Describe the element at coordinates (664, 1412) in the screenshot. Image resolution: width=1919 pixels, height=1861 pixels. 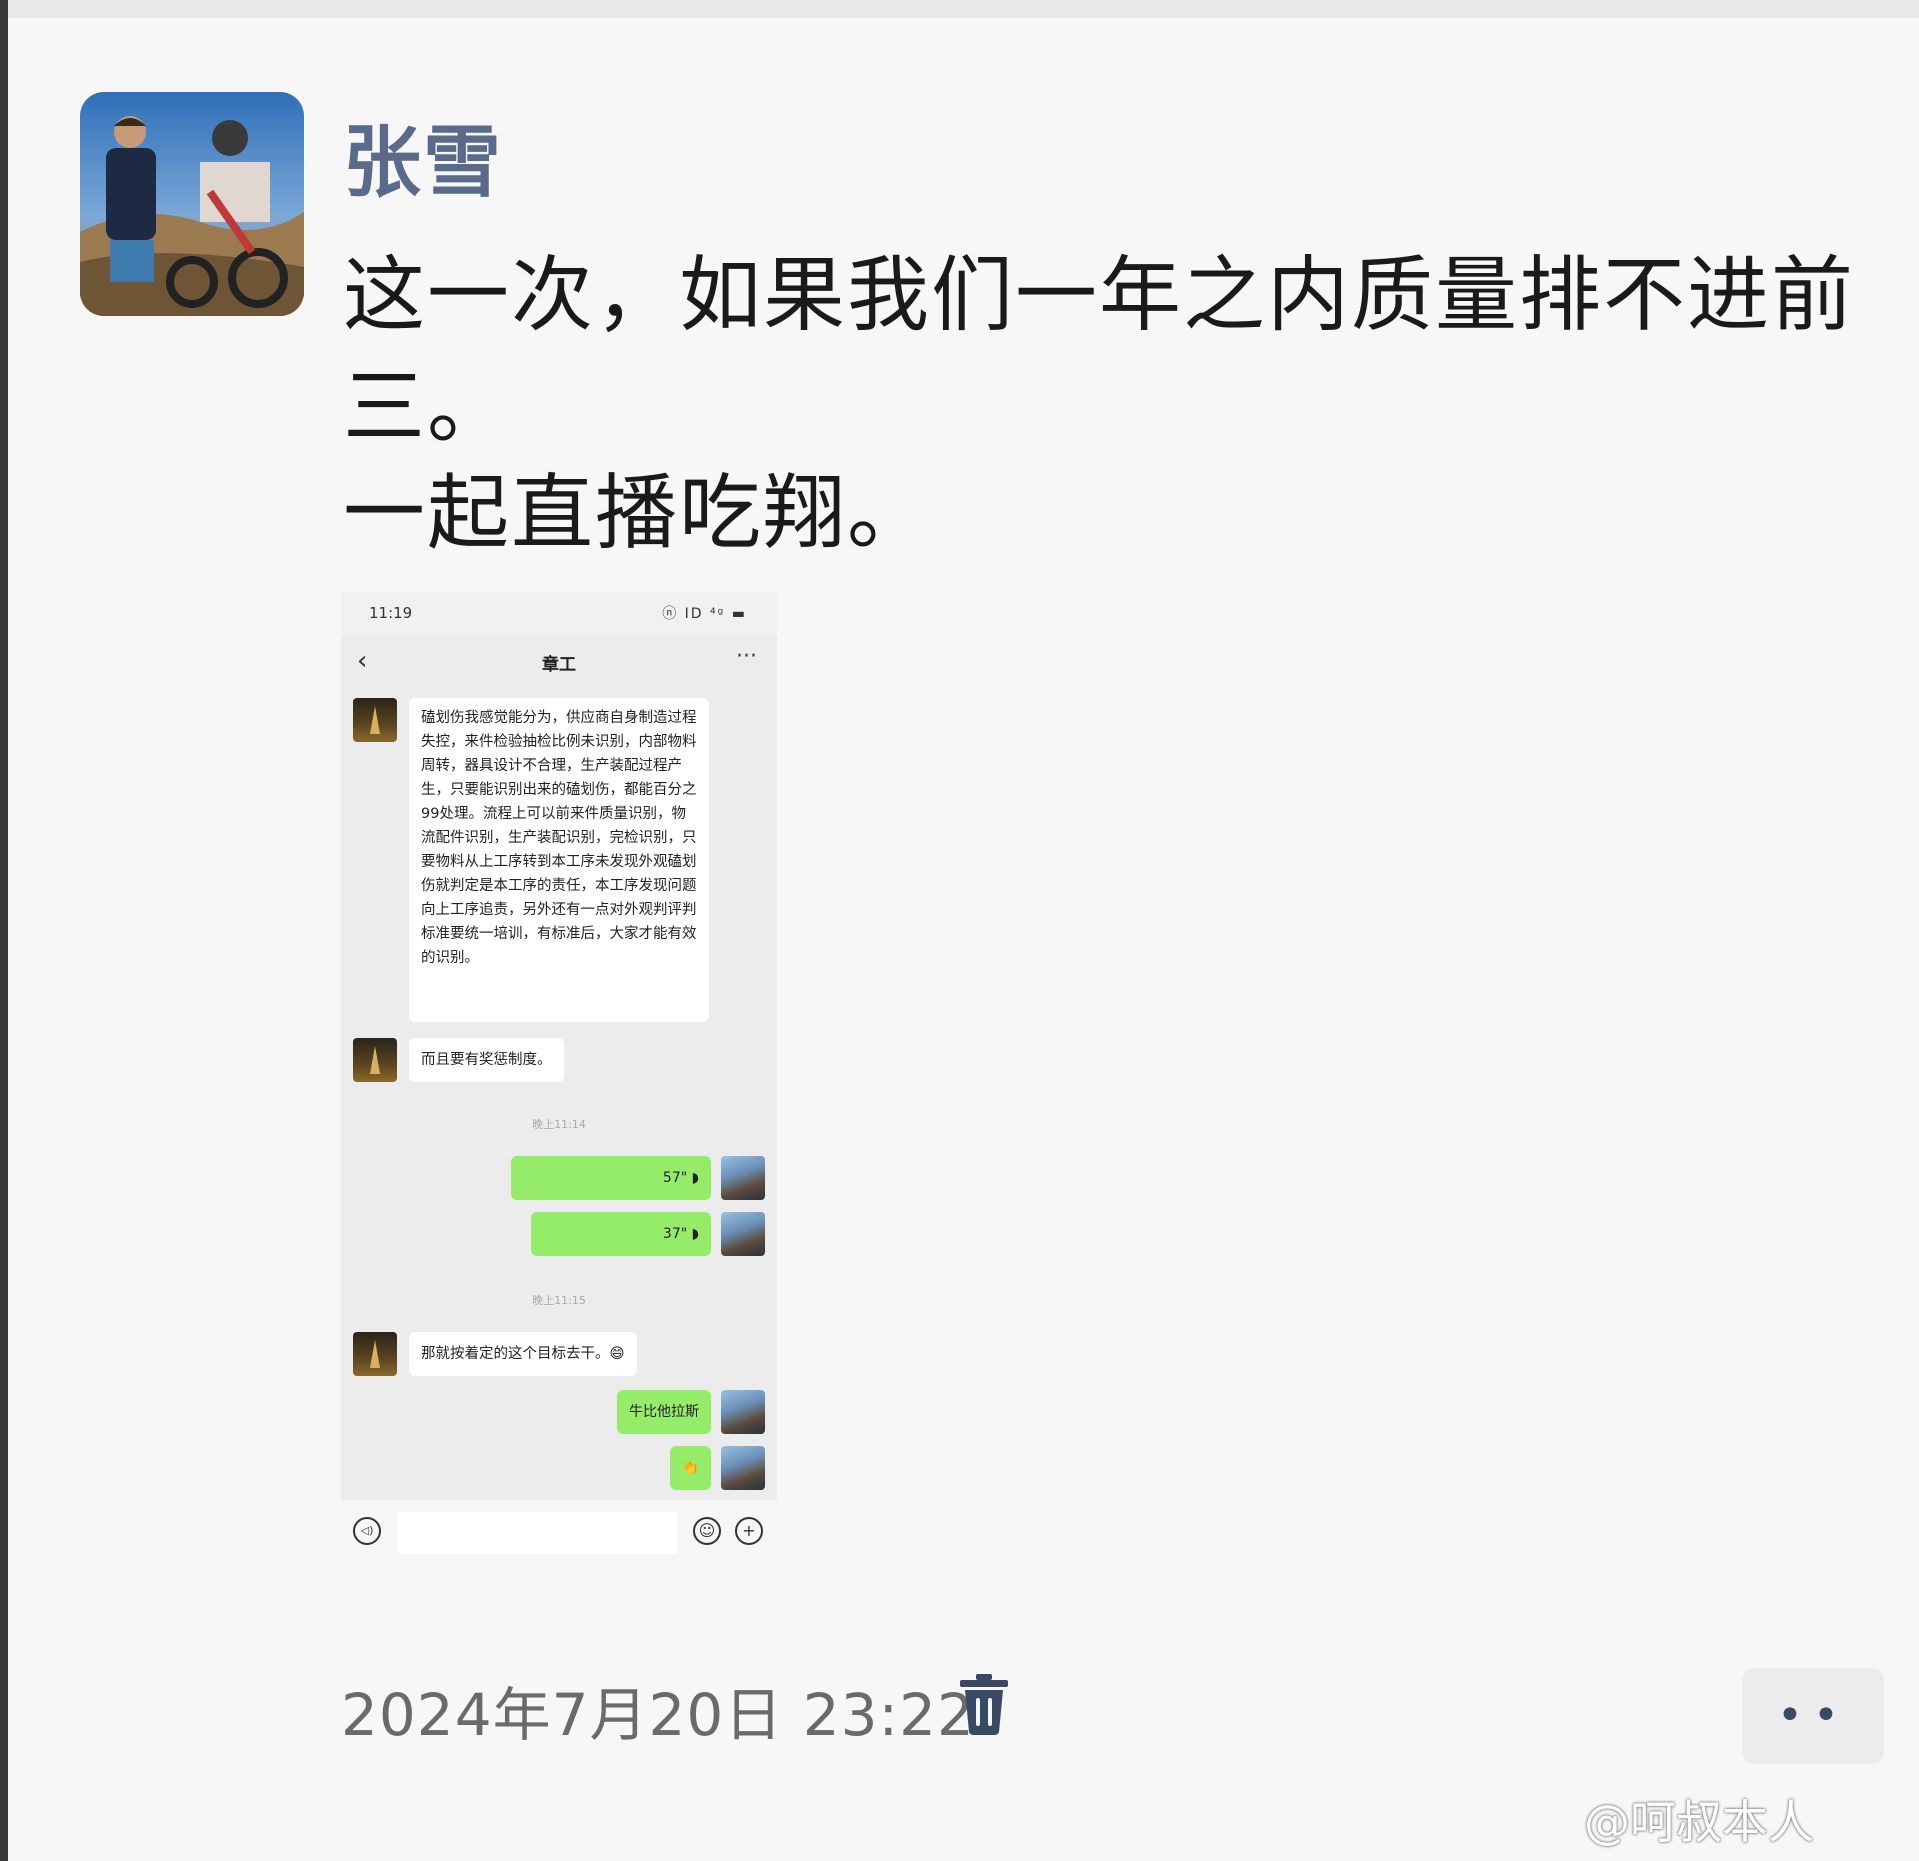
I see `message-bubble-outgoing: 牛比他拉斯` at that location.